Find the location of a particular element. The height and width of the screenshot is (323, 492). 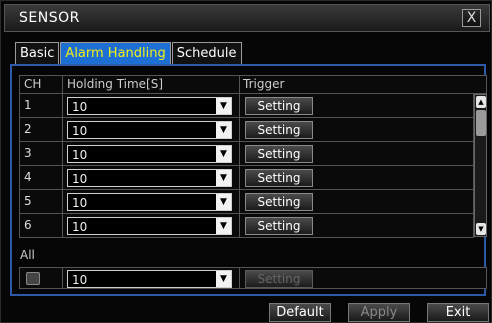

tab-bar: Basic Alarm Handling Schedule is located at coordinates (129, 53).